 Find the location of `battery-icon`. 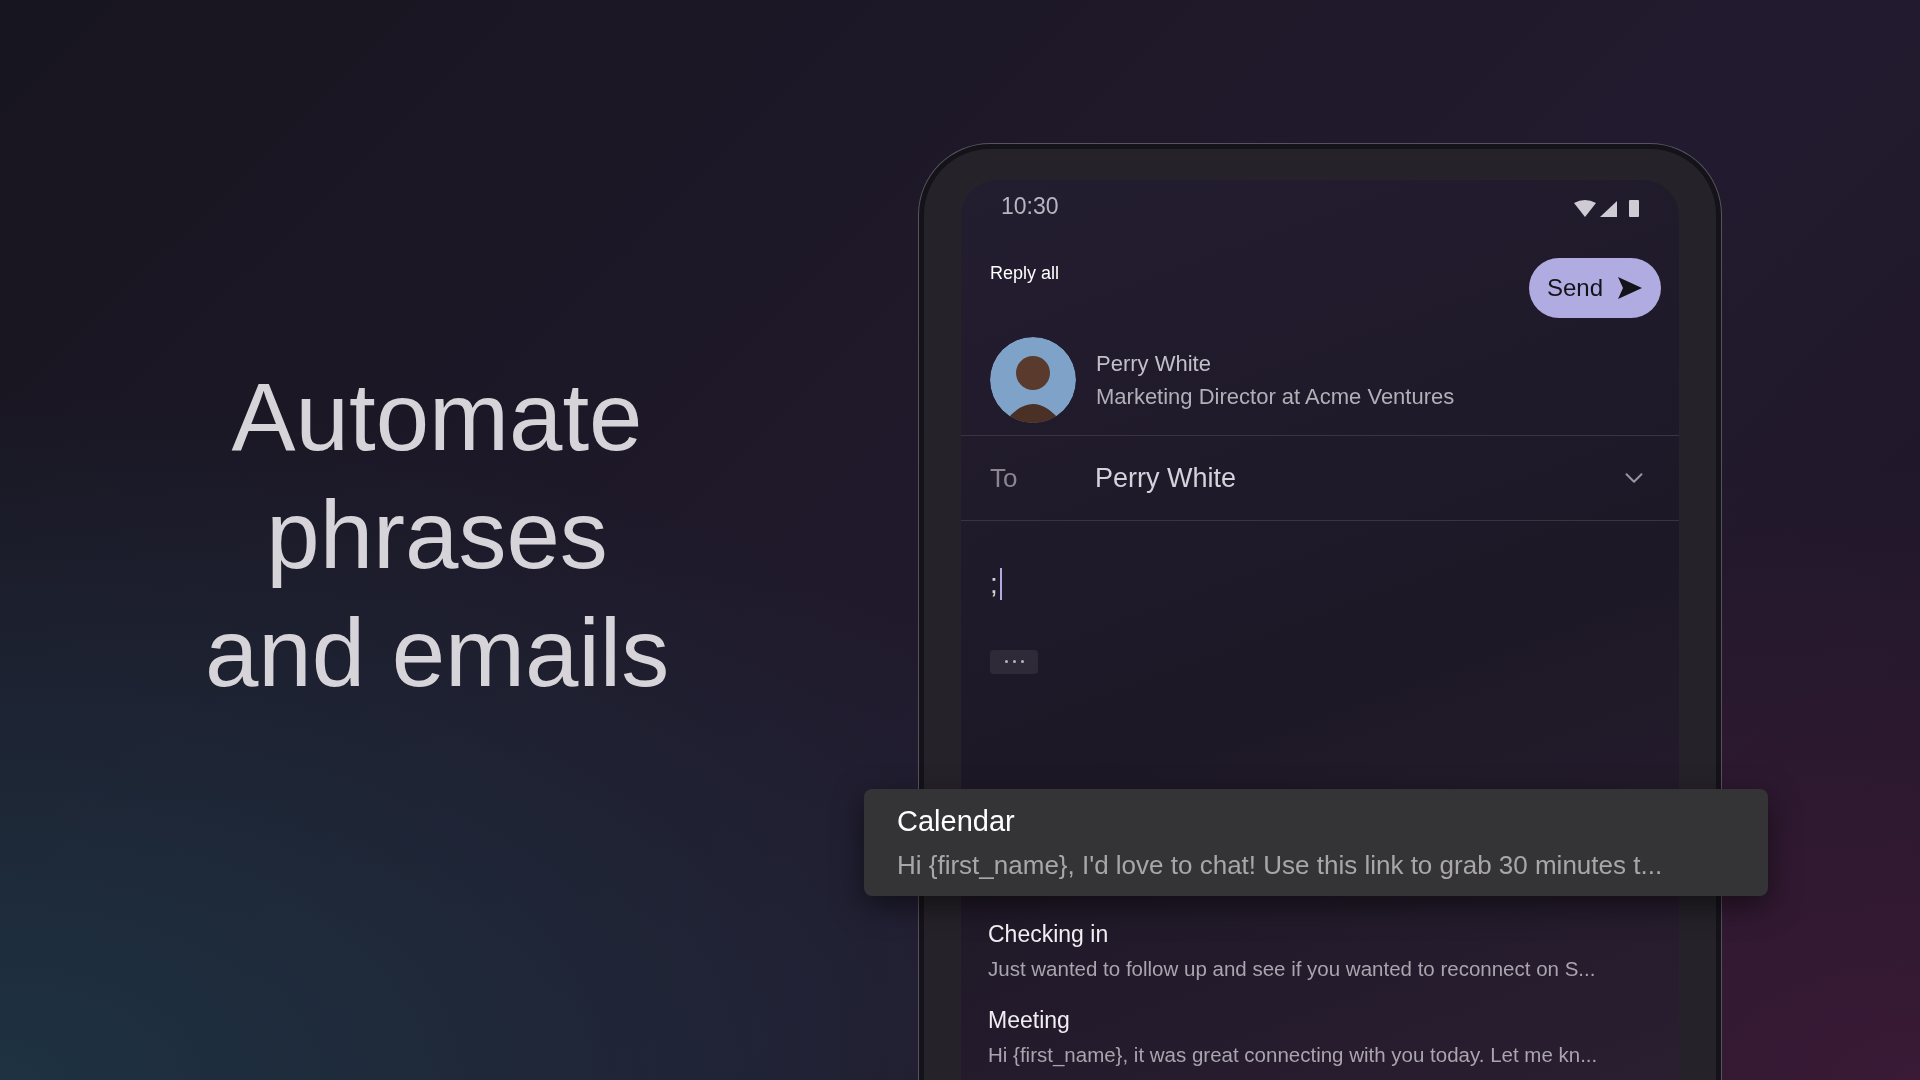

battery-icon is located at coordinates (1634, 209).